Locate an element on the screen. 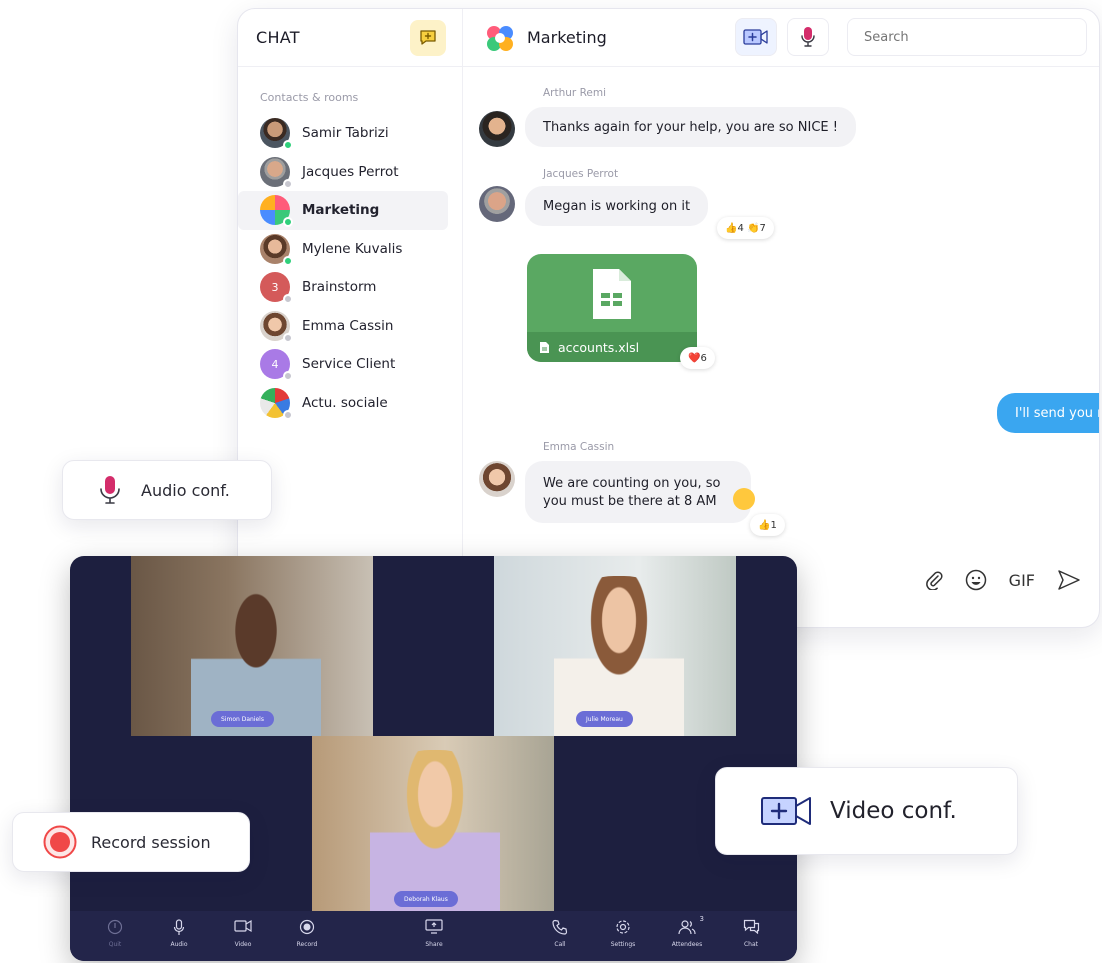 The width and height of the screenshot is (1102, 963). contact-badge: 3 is located at coordinates (275, 287).